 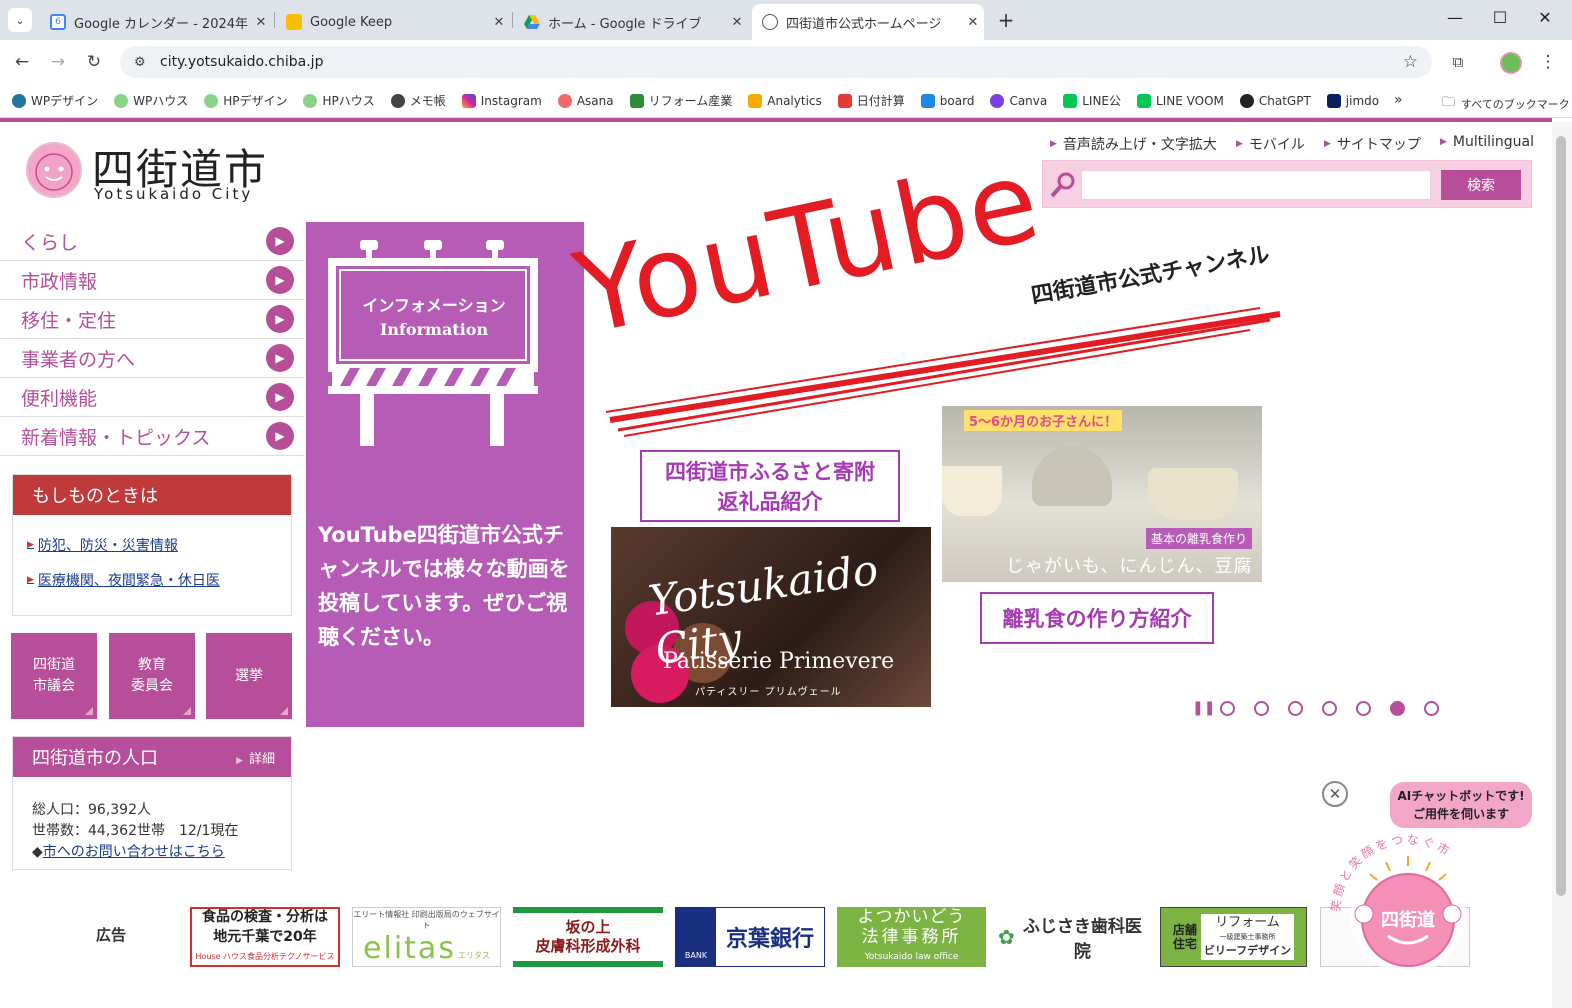 What do you see at coordinates (151, 100) in the screenshot?
I see `bookmark-item: WPハウス` at bounding box center [151, 100].